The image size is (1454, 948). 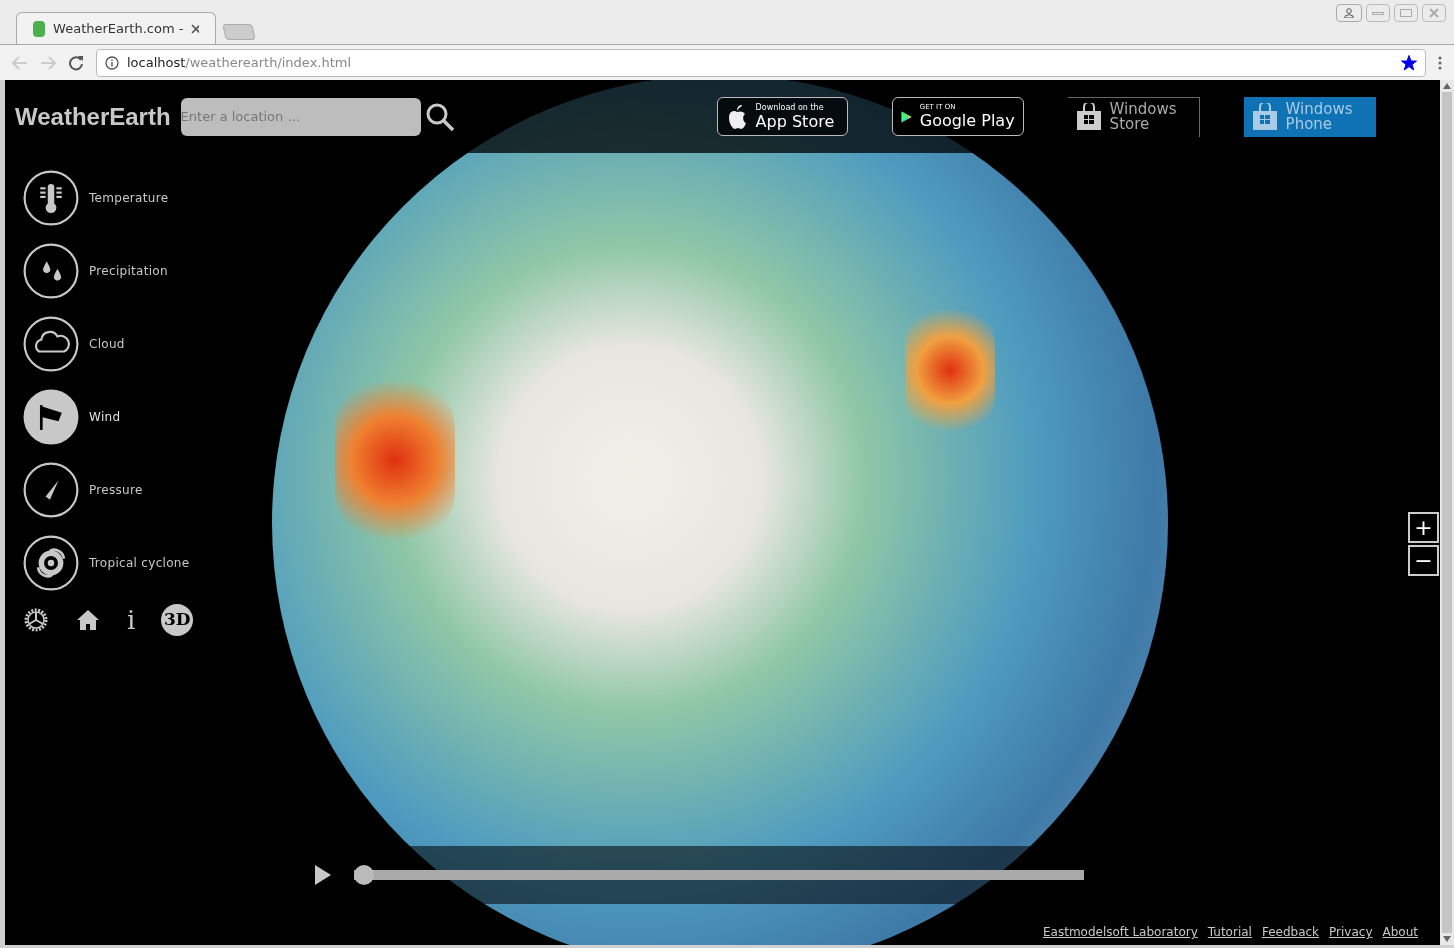 I want to click on drops-icon, so click(x=52, y=271).